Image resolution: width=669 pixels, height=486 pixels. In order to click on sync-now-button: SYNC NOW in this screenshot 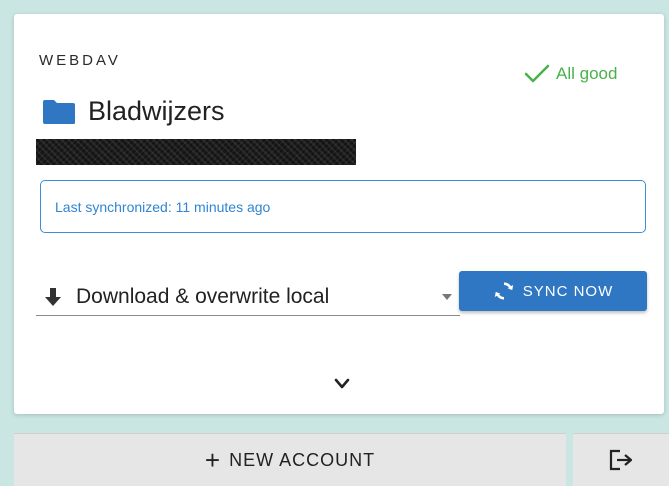, I will do `click(553, 291)`.